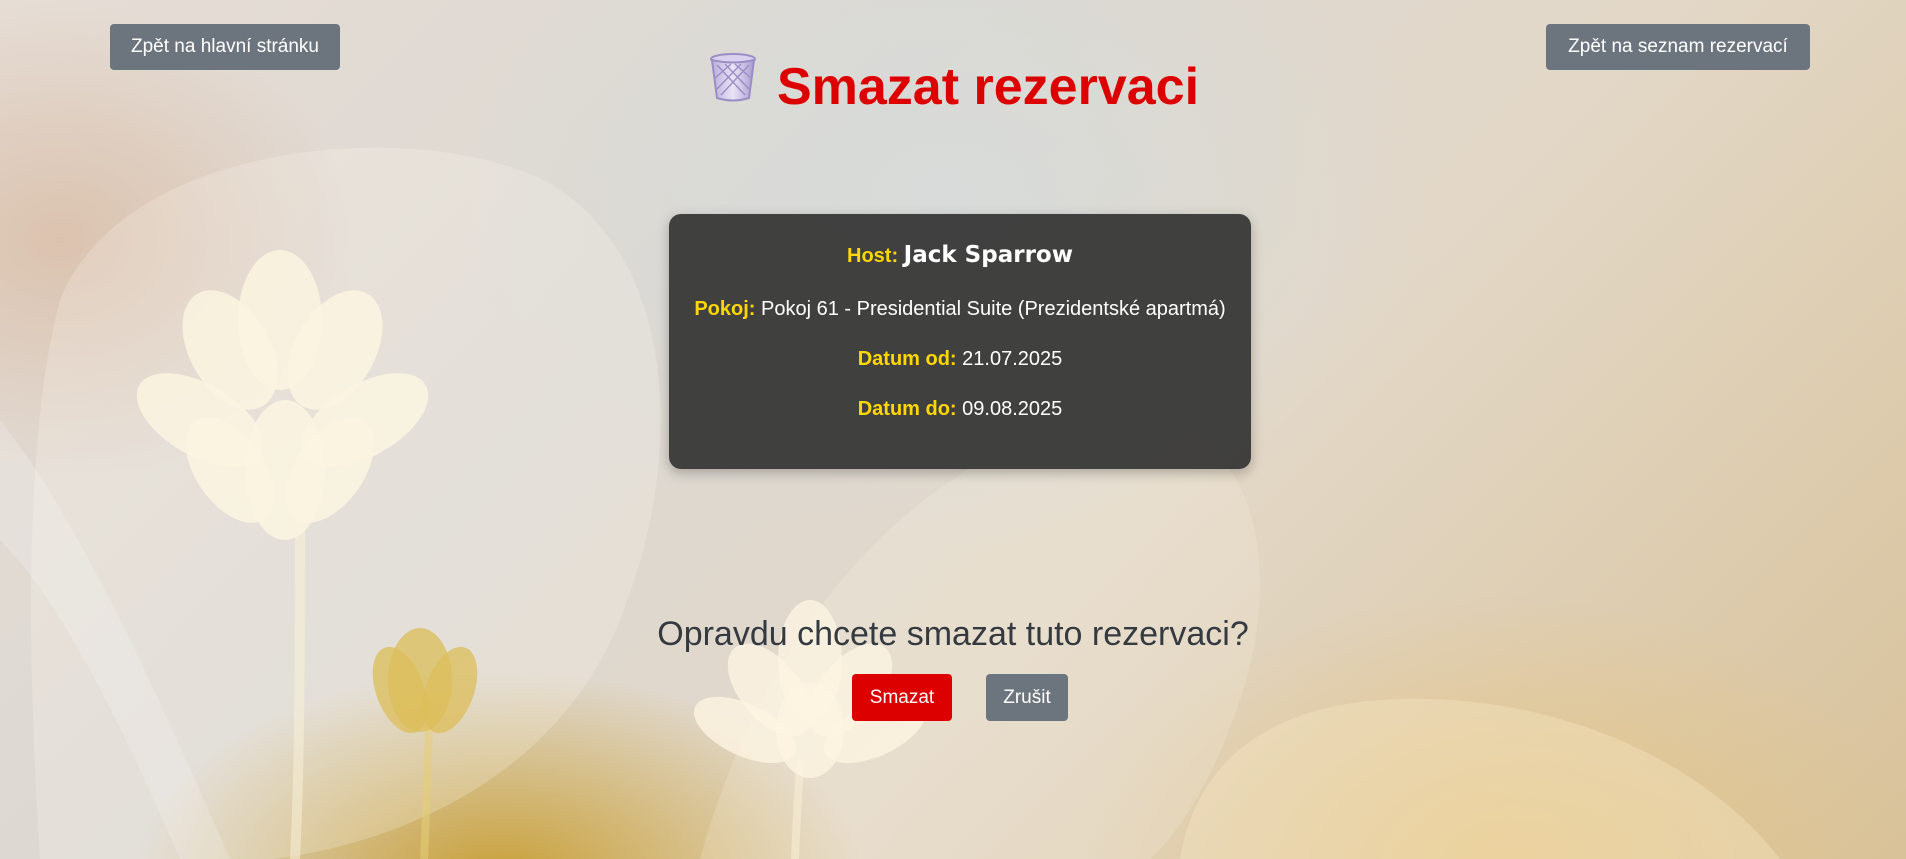 The image size is (1906, 859). I want to click on date-to-value: 09.08.2025, so click(1012, 409).